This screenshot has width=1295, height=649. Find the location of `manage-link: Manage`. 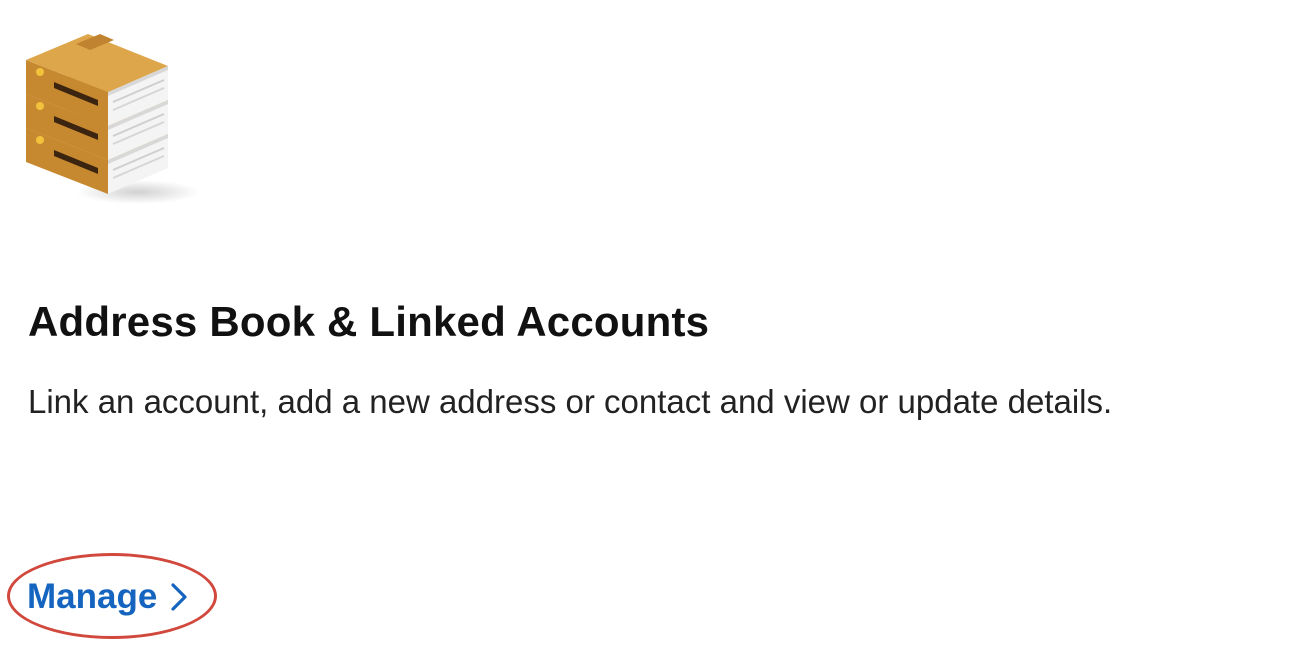

manage-link: Manage is located at coordinates (108, 597).